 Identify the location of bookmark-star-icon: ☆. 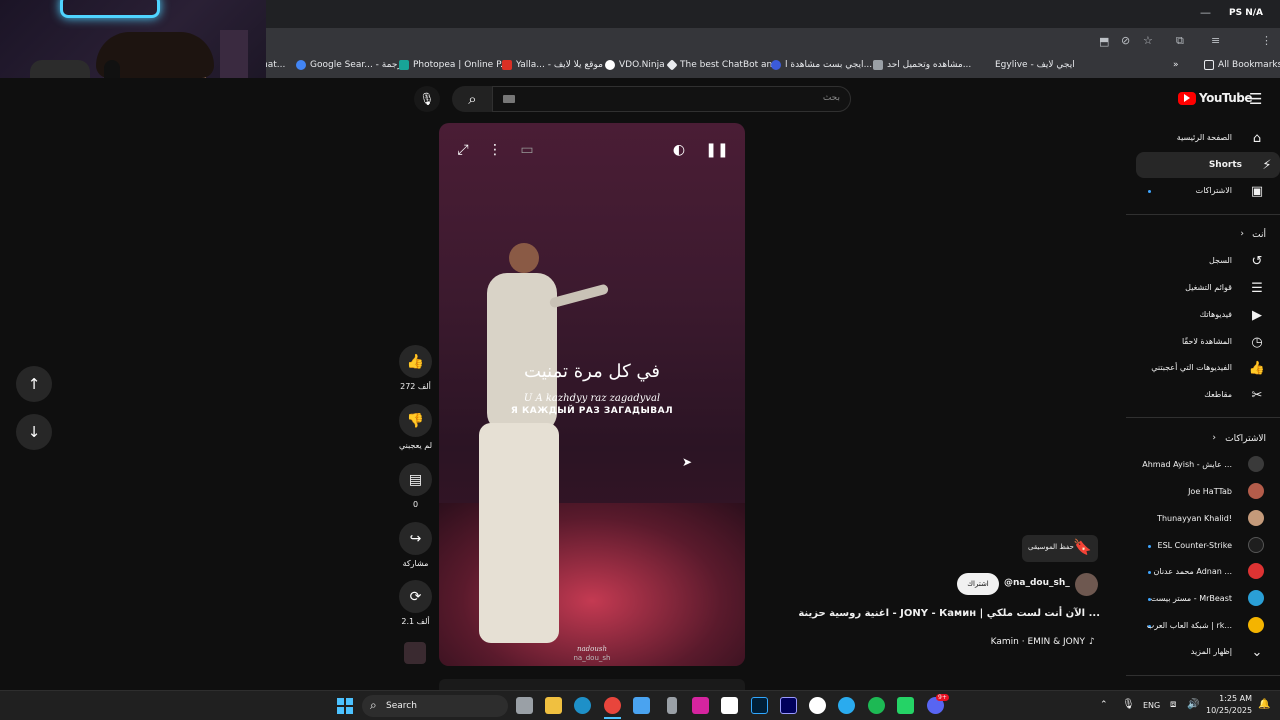
(1148, 40).